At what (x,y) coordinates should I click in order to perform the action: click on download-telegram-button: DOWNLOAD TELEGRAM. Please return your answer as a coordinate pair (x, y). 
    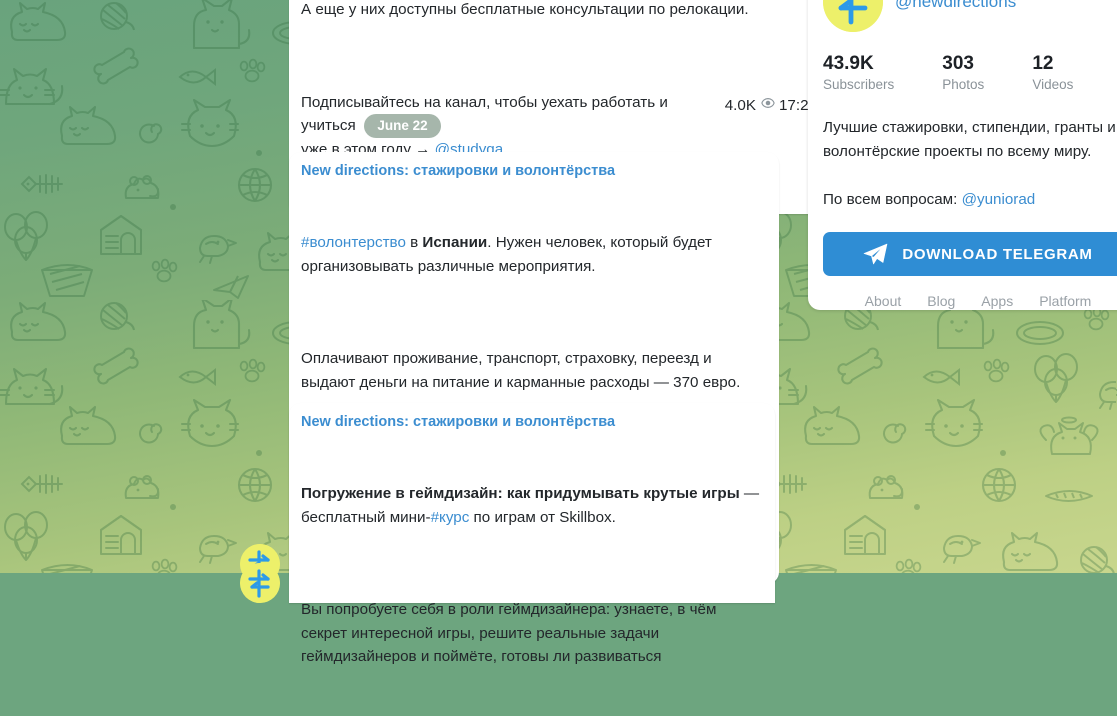
    Looking at the image, I should click on (970, 254).